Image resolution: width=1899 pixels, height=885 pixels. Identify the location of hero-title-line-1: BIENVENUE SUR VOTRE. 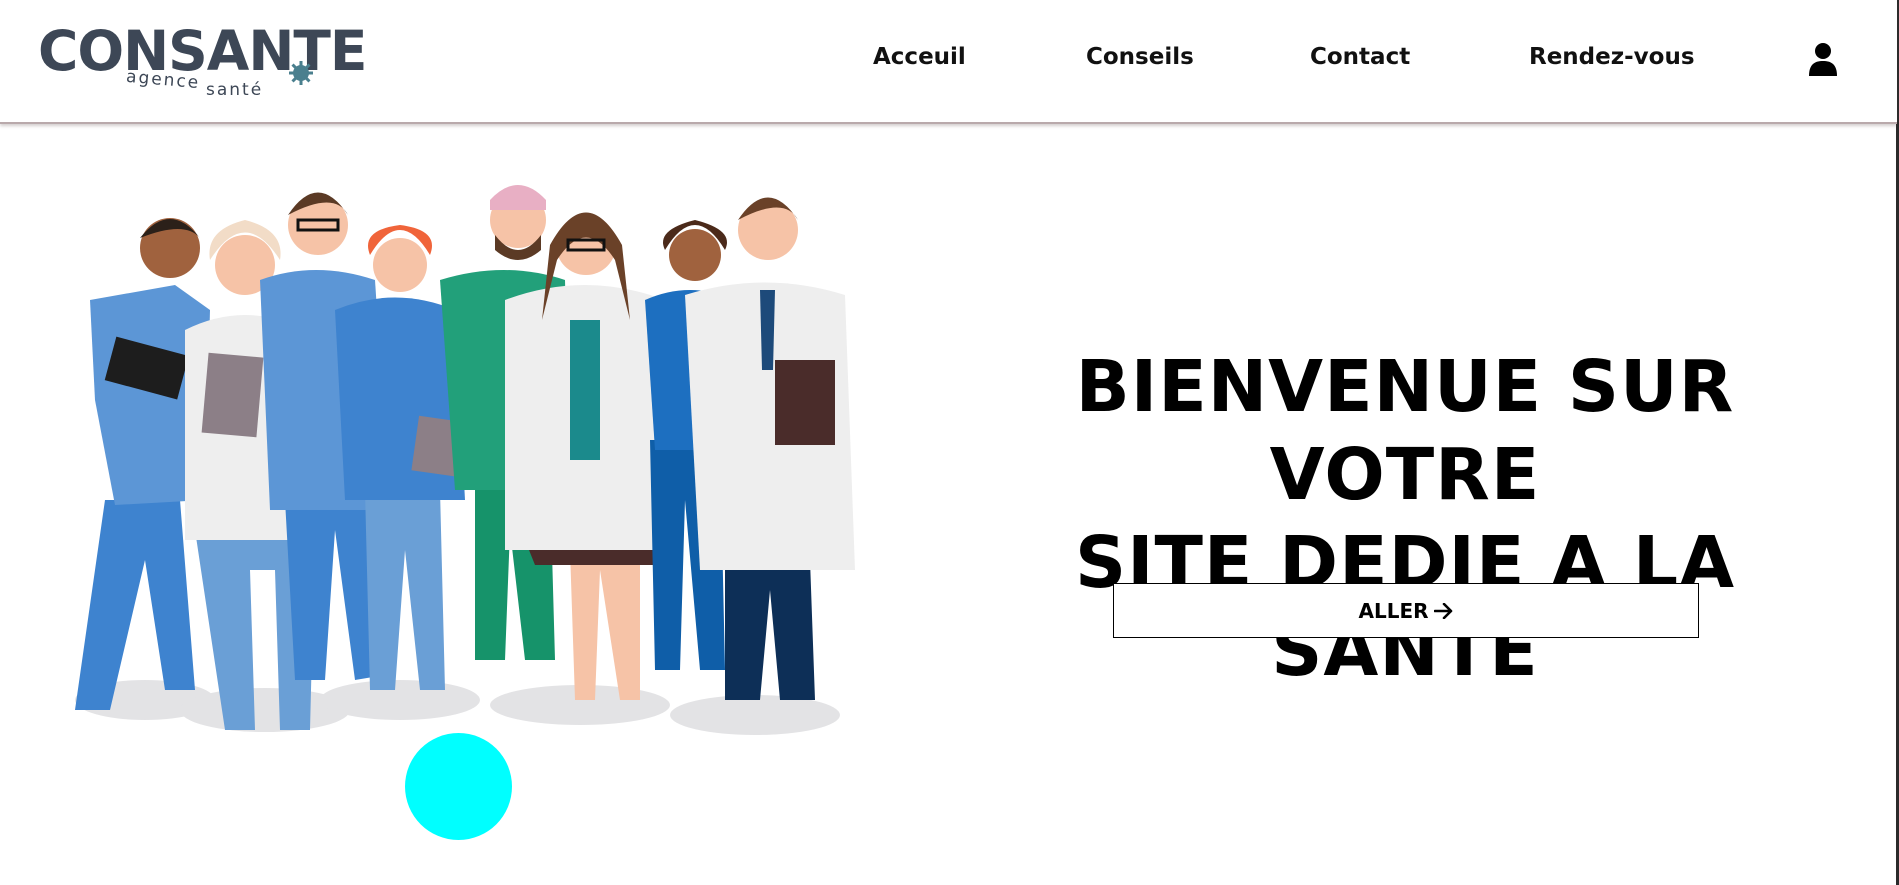
(1405, 430).